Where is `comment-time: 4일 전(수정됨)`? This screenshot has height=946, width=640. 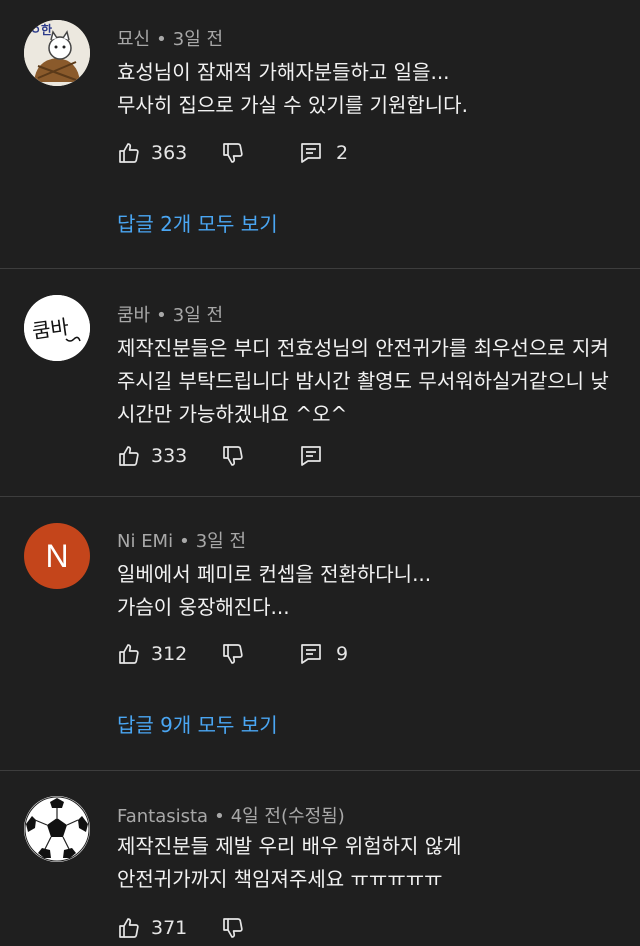 comment-time: 4일 전(수정됨) is located at coordinates (287, 816).